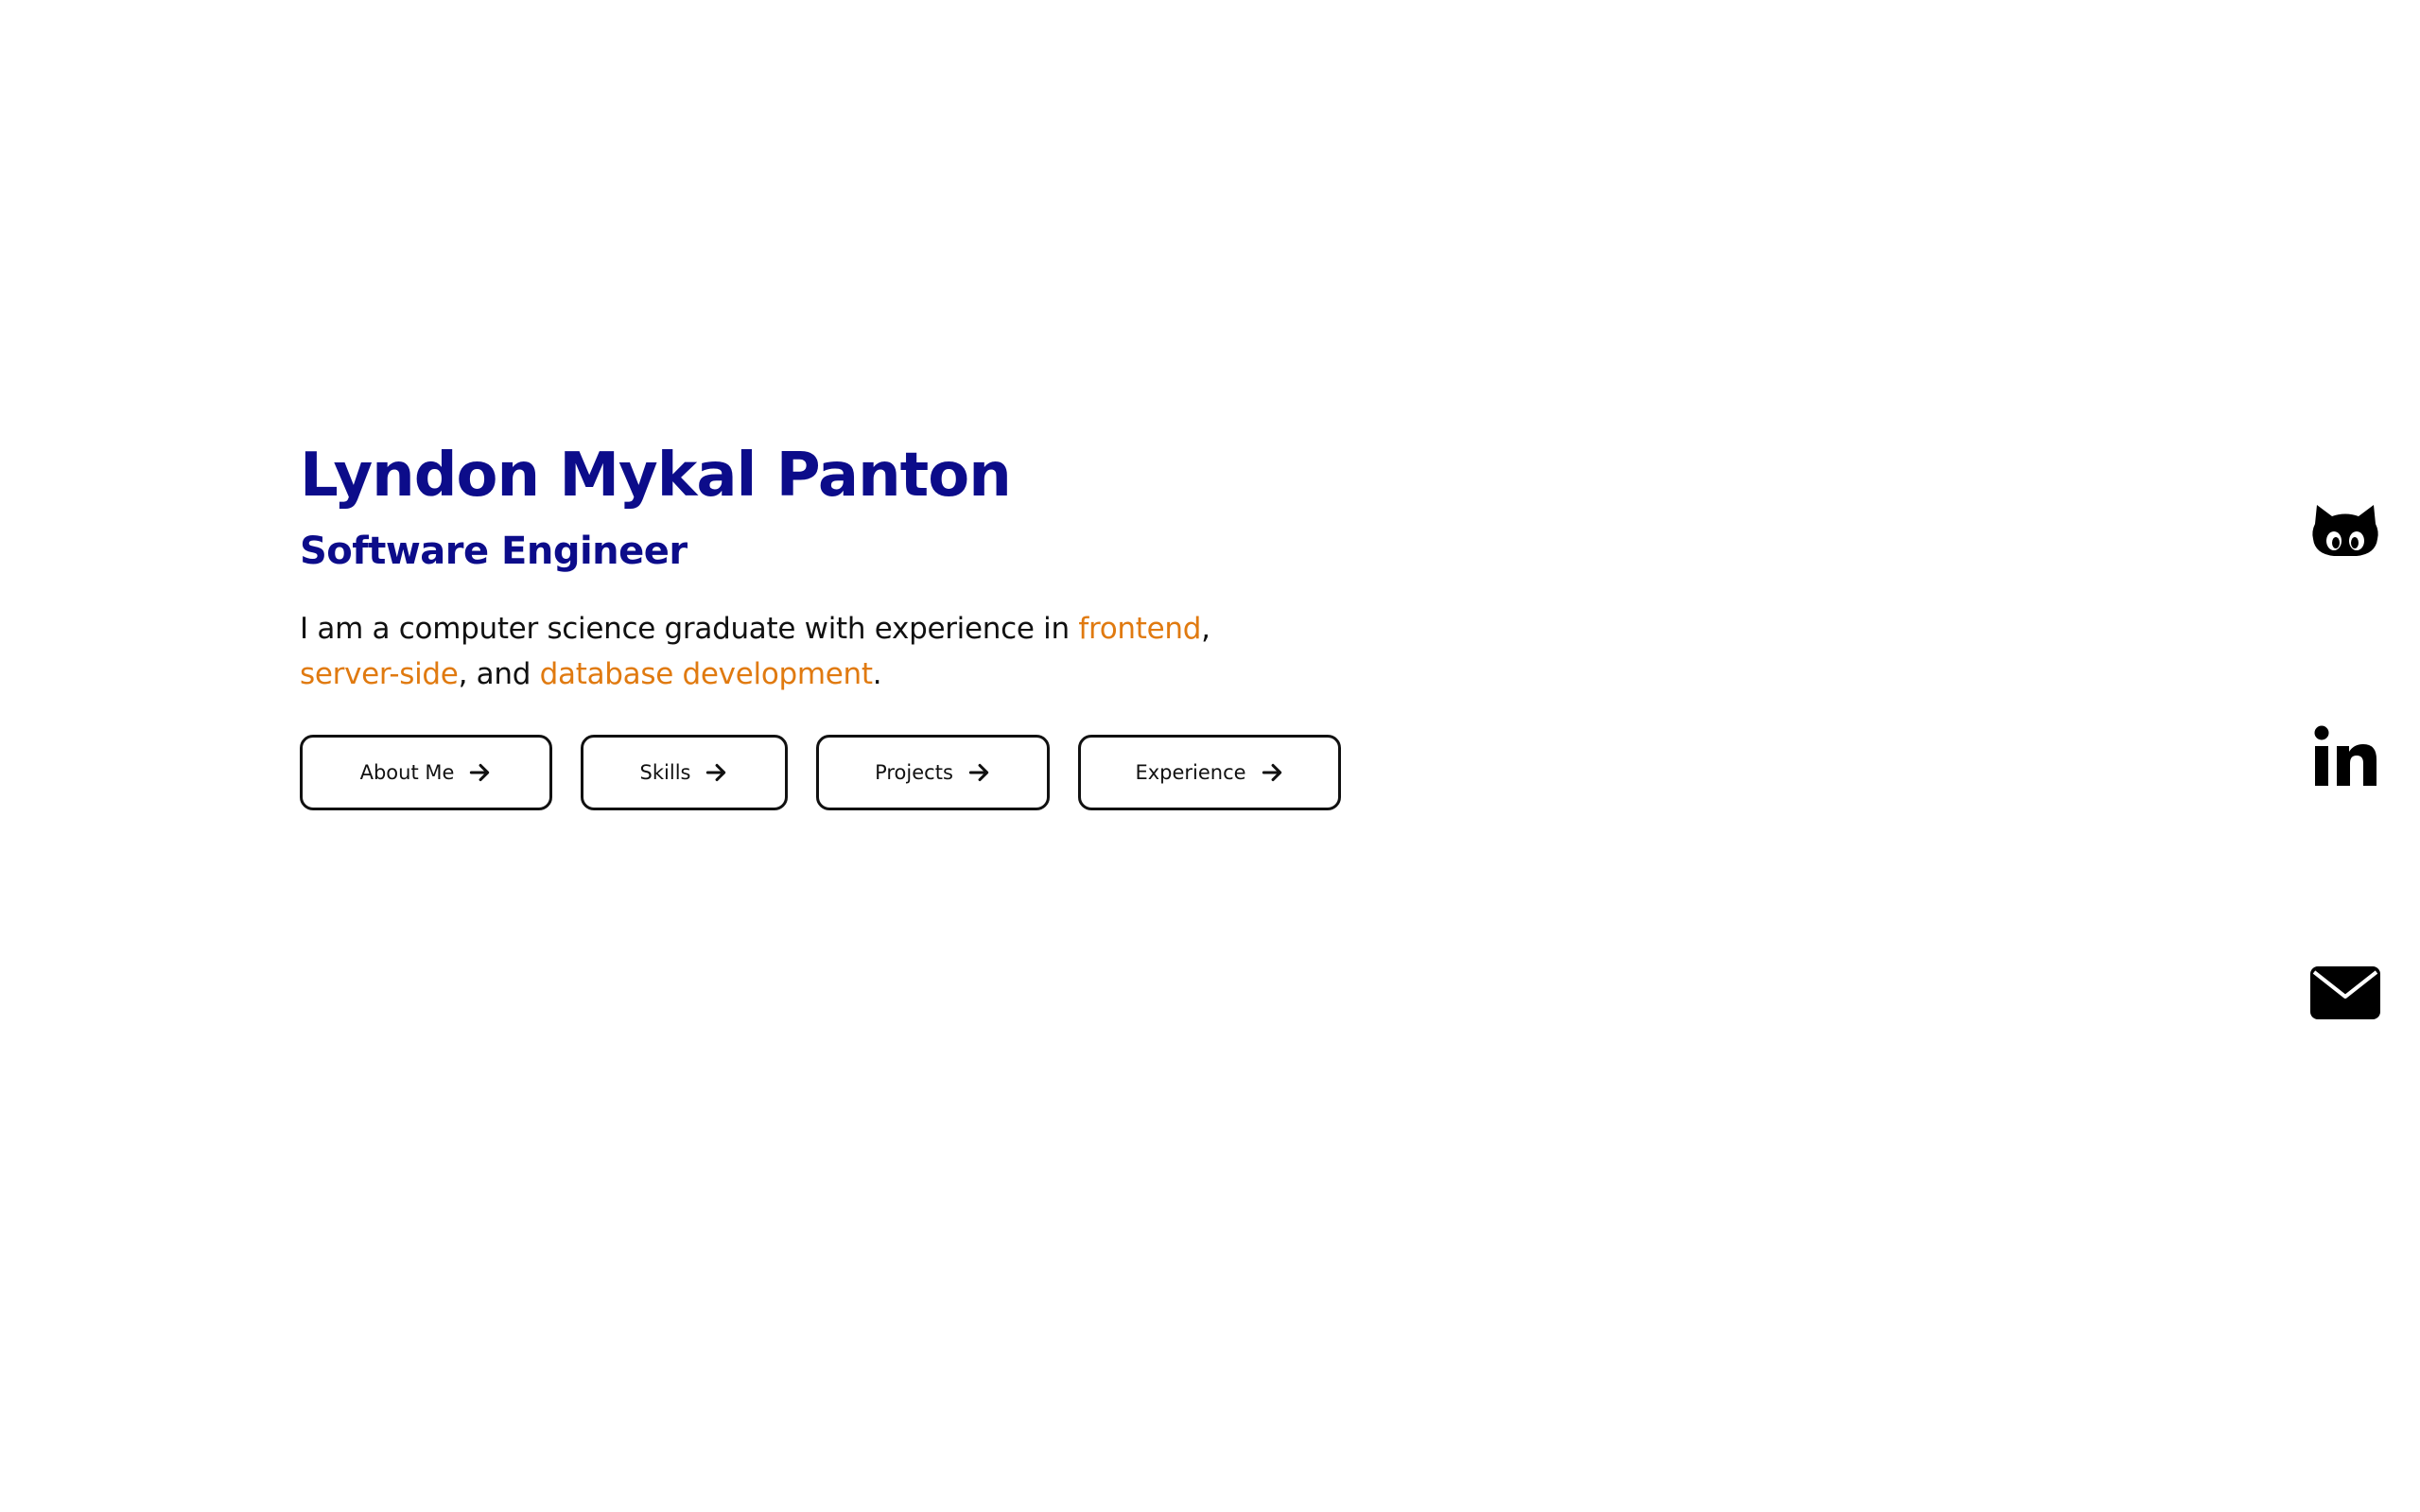 The width and height of the screenshot is (2420, 1512). Describe the element at coordinates (499, 674) in the screenshot. I see `bio-separator: , and` at that location.